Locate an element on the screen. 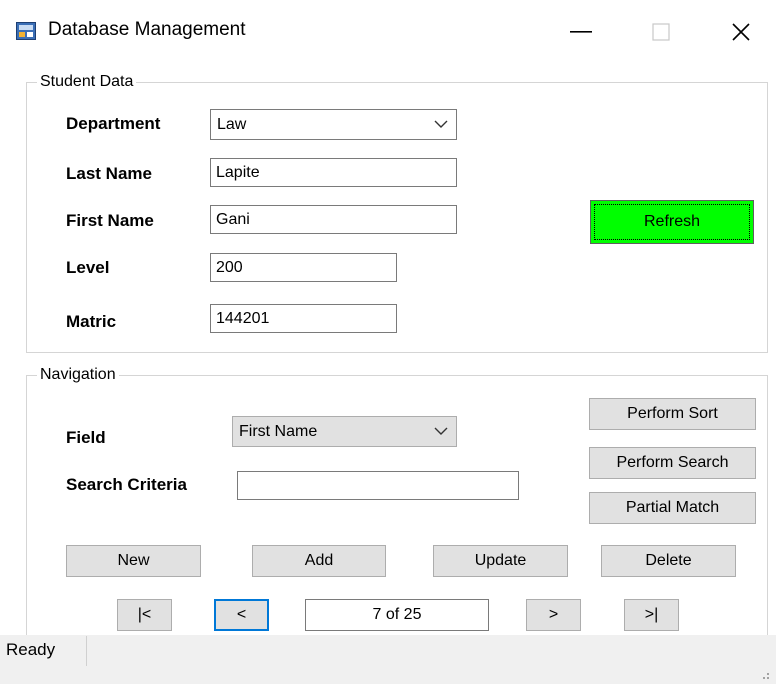 This screenshot has width=776, height=684. maximize-button is located at coordinates (661, 32).